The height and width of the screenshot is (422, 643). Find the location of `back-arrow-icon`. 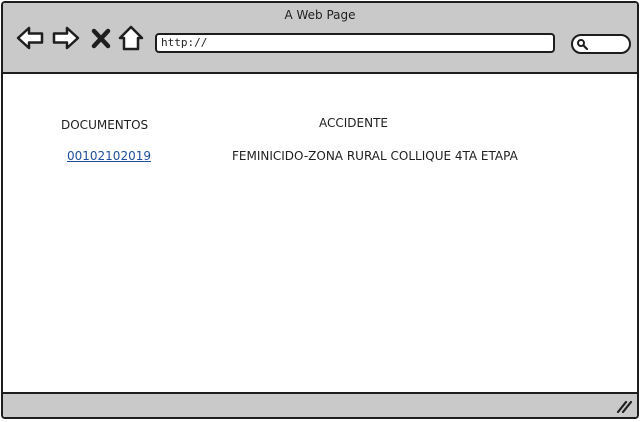

back-arrow-icon is located at coordinates (30, 38).